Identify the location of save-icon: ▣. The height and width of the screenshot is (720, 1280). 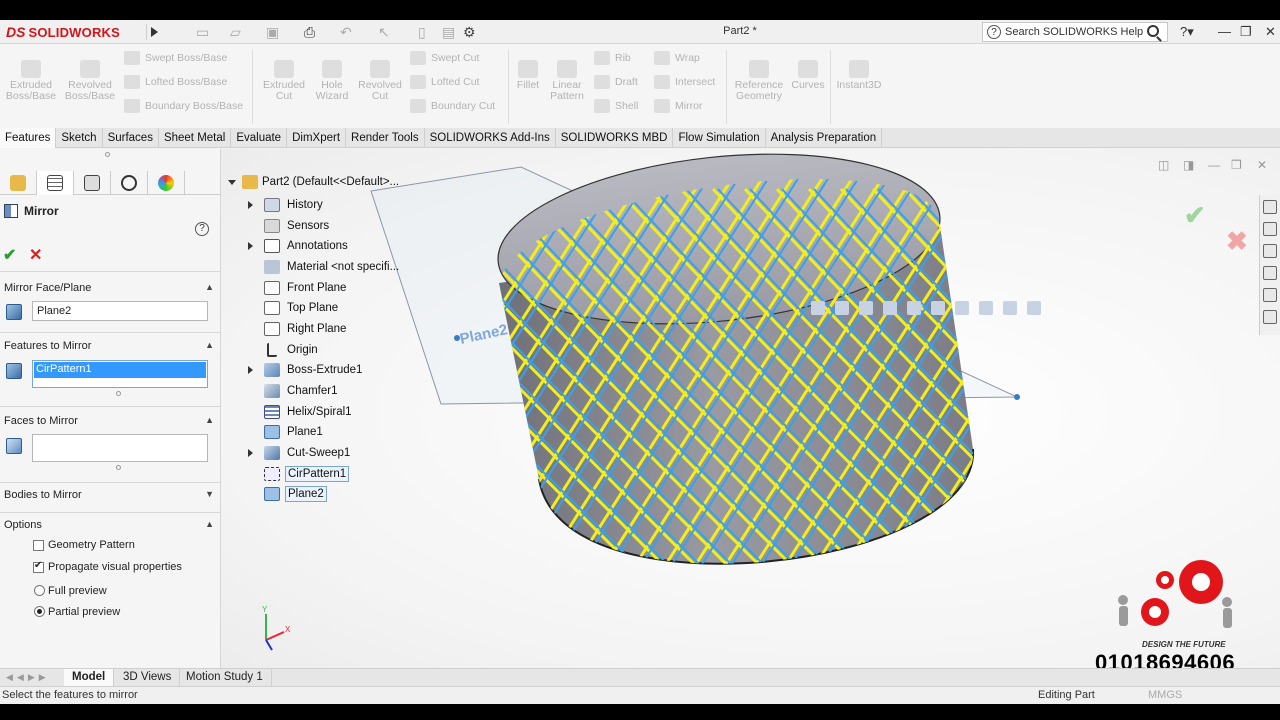
(272, 32).